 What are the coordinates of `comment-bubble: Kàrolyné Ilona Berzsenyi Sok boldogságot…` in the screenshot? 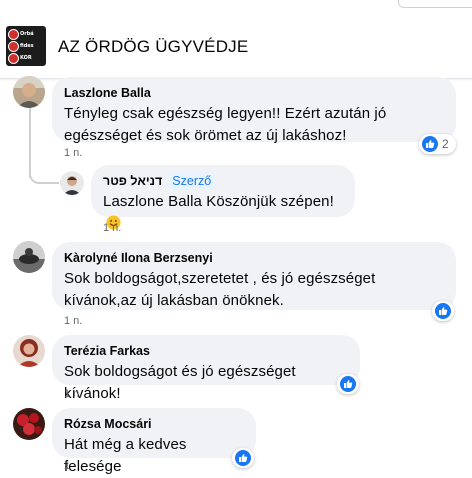 It's located at (254, 276).